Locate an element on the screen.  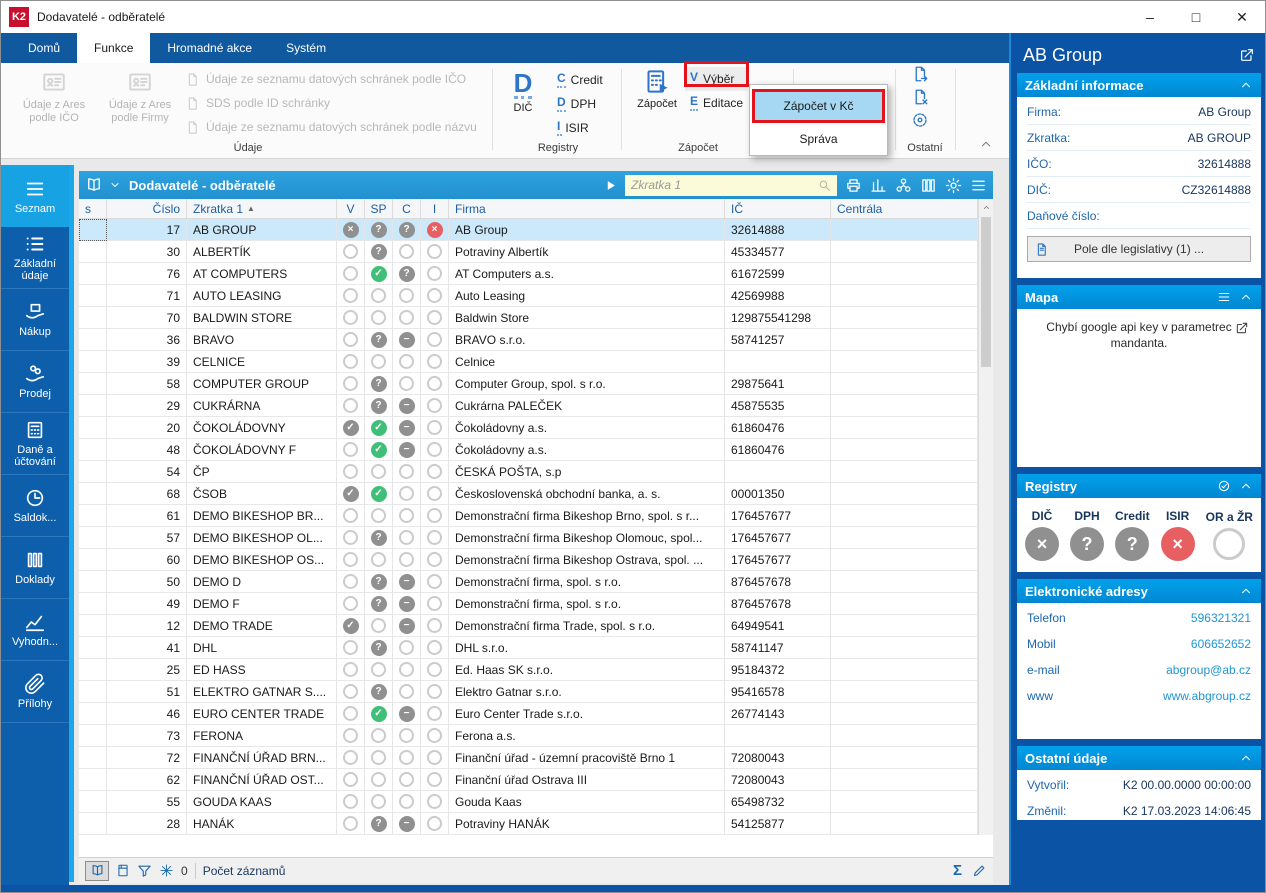
column-header--slo: Číslo is located at coordinates (147, 208).